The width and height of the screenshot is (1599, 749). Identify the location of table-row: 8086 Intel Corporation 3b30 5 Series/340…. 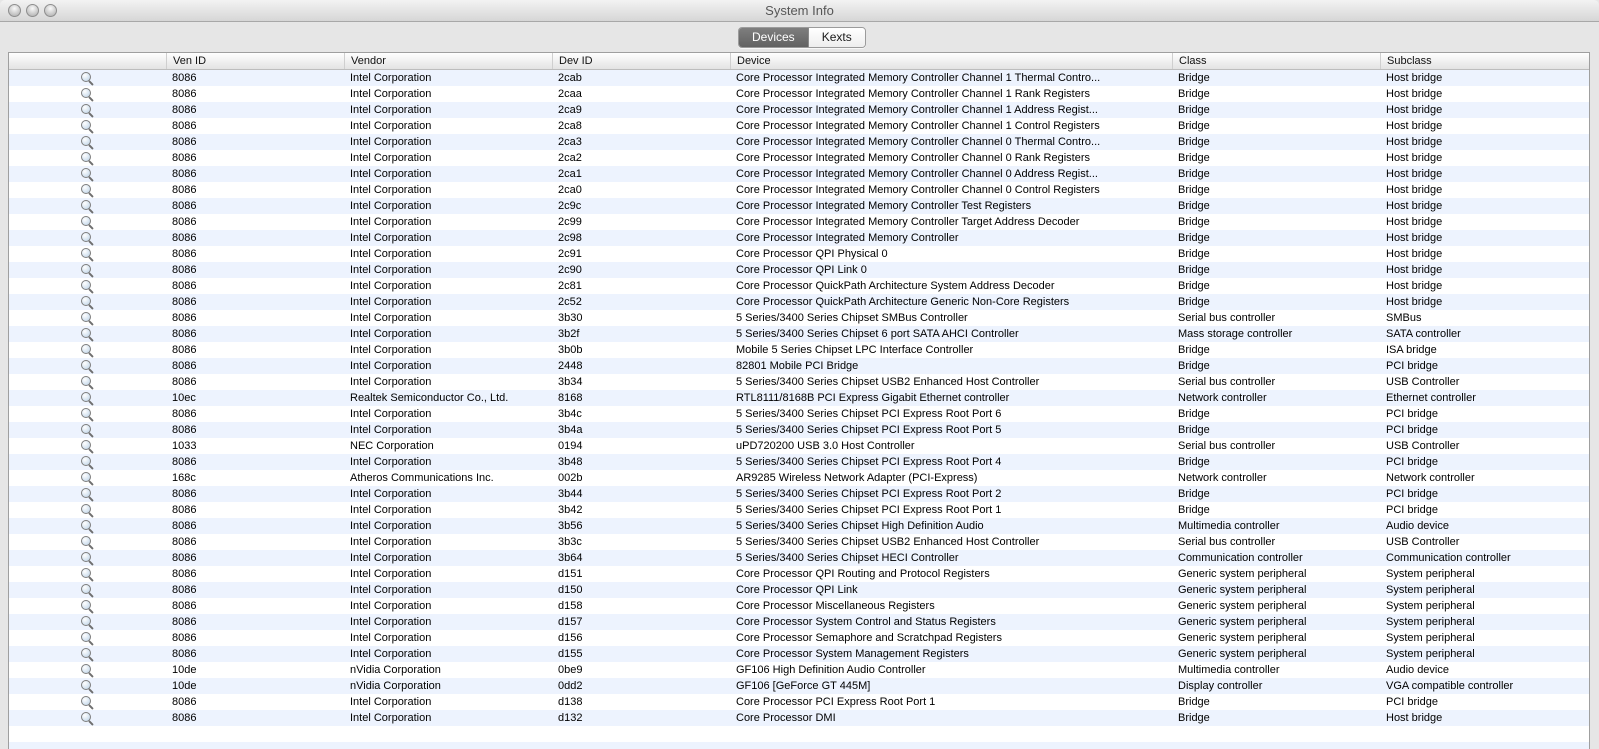
(799, 318).